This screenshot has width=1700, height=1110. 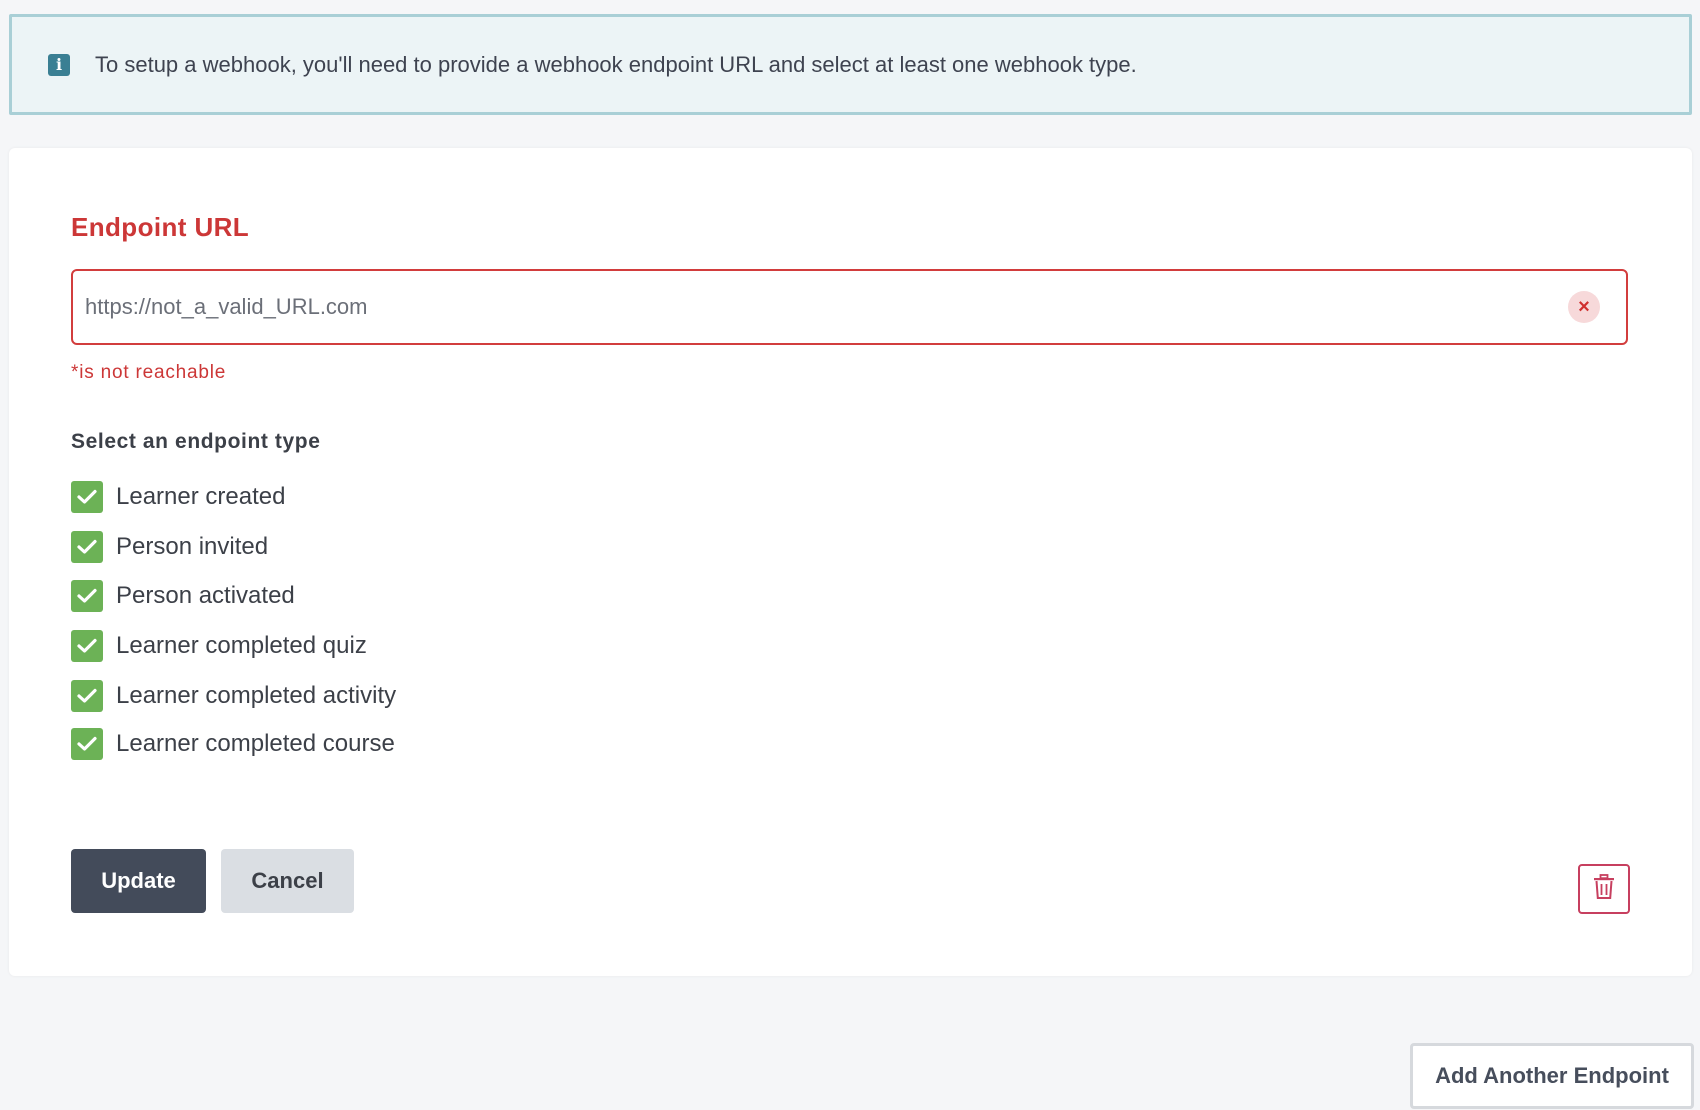 I want to click on checkbox-person-invited: Person invited, so click(x=169, y=547).